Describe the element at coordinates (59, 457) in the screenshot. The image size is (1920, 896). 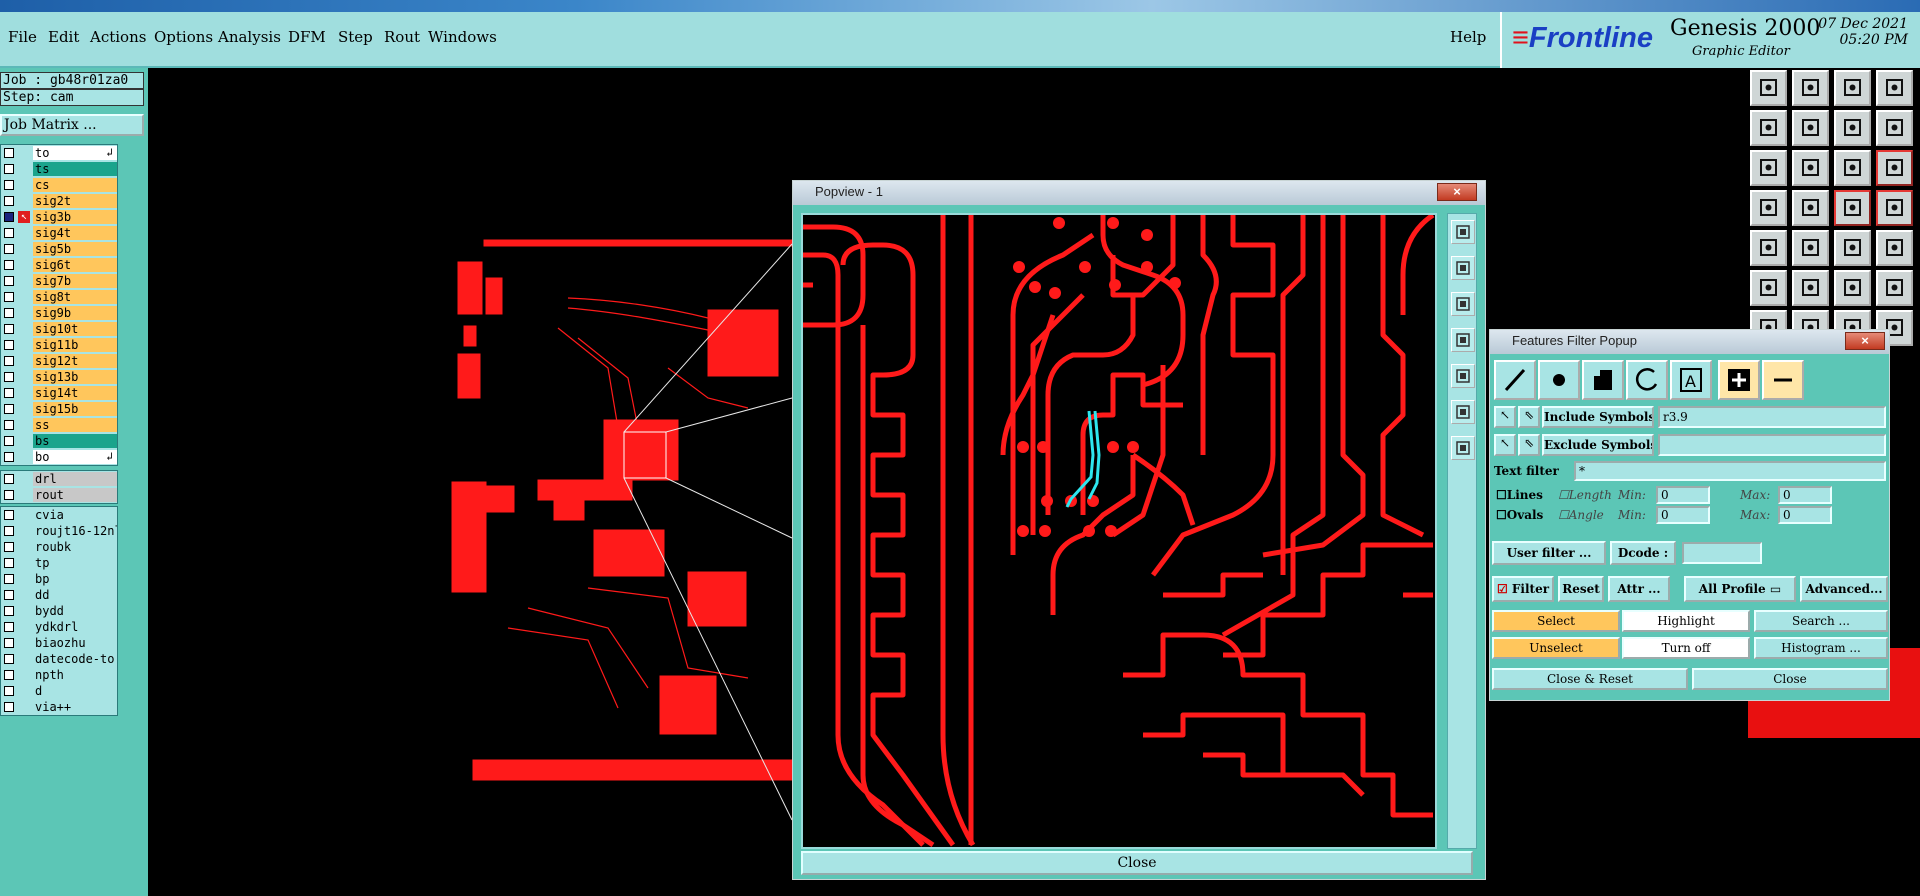
I see `layer-row-bo: bo ↲` at that location.